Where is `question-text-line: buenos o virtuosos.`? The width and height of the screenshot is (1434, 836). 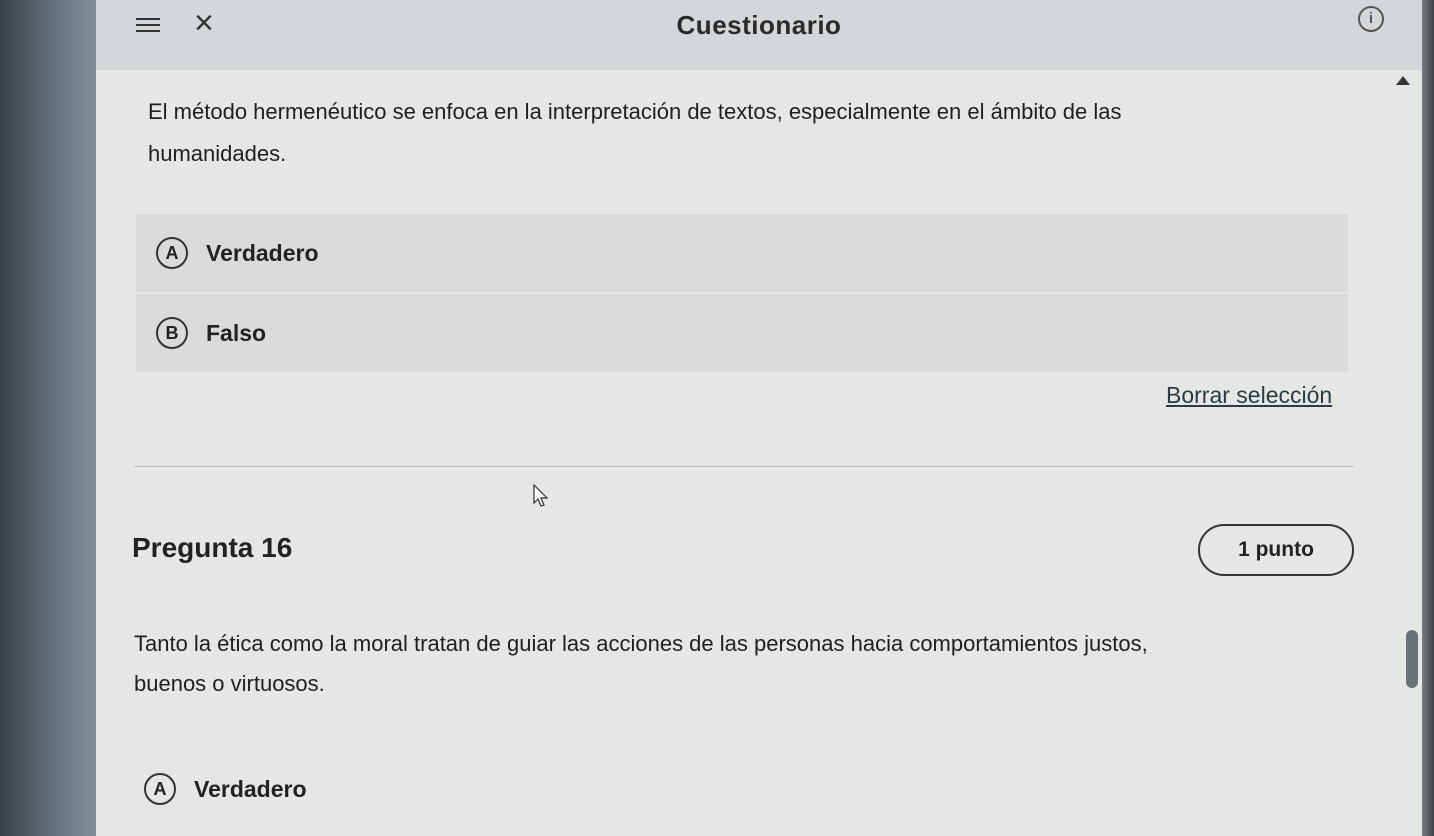 question-text-line: buenos o virtuosos. is located at coordinates (229, 683).